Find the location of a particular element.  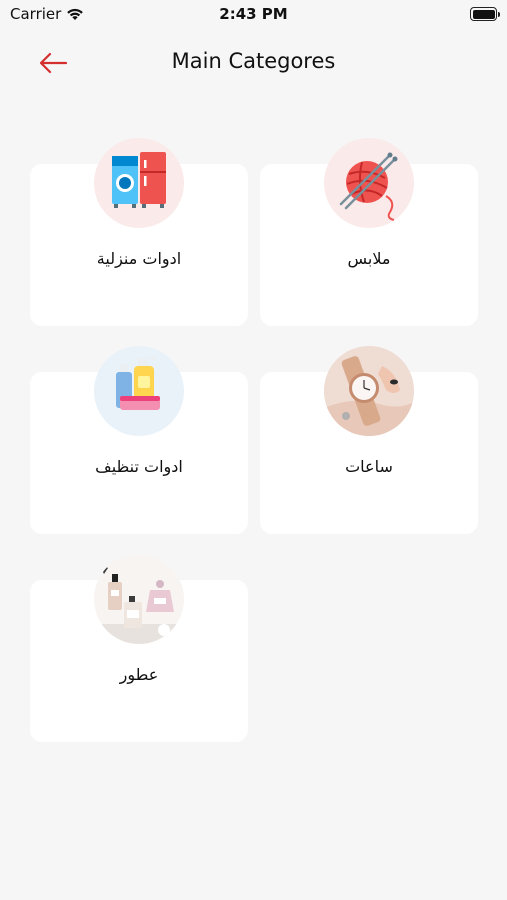

header: Main Categores is located at coordinates (253, 63).